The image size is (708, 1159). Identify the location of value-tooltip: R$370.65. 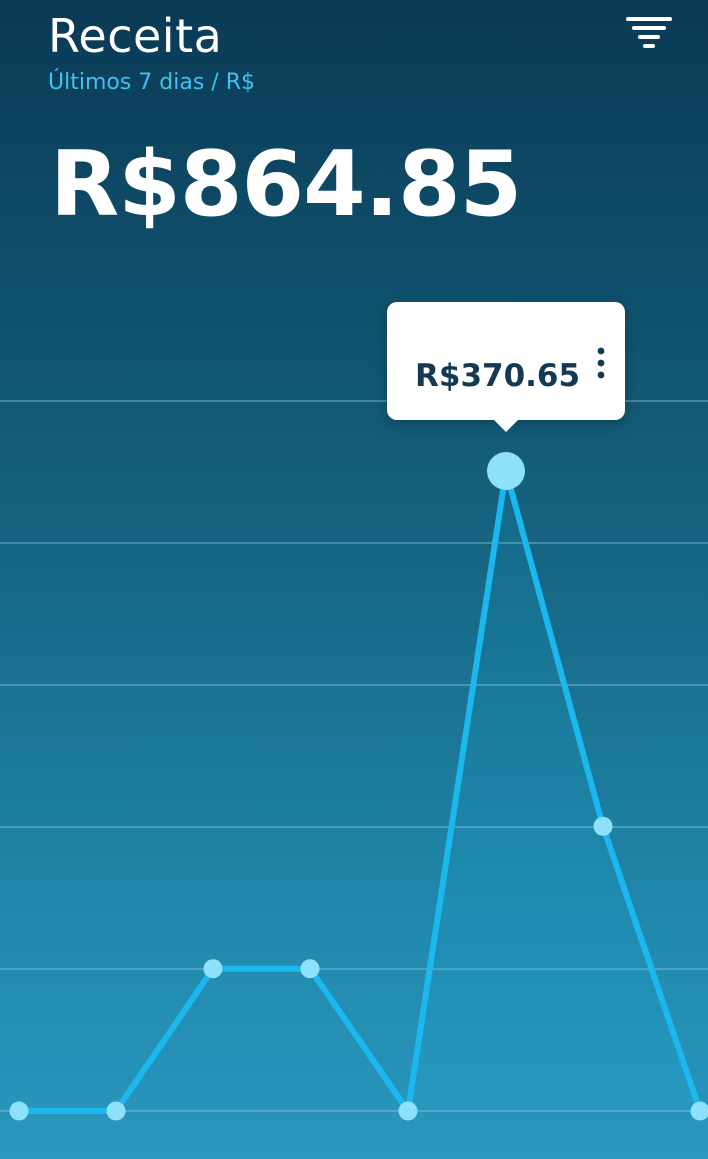
(506, 367).